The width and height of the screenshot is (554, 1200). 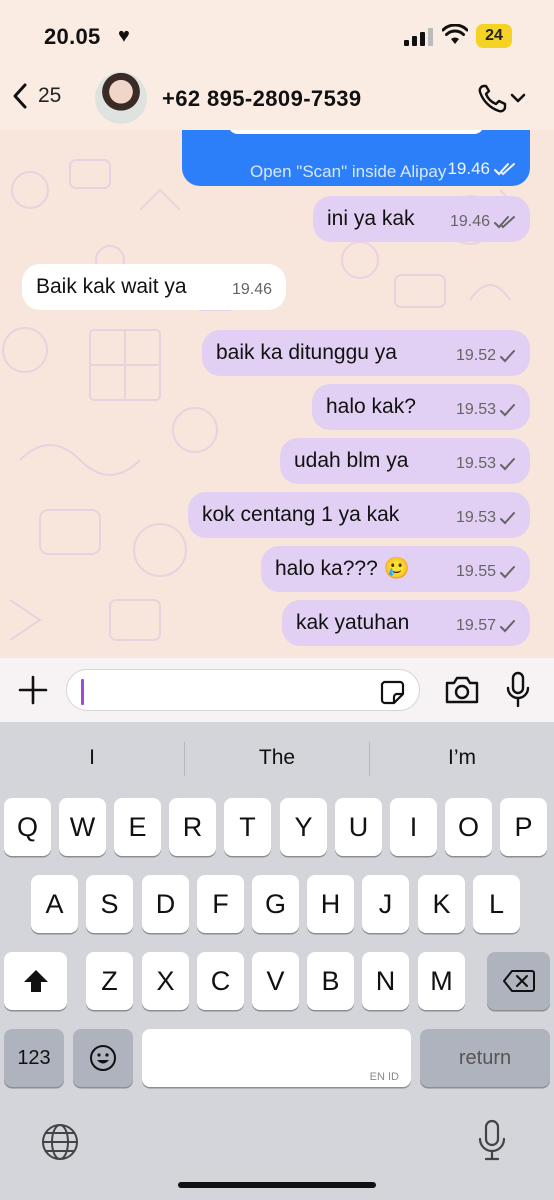 I want to click on message-text: udah blm ya, so click(x=351, y=460).